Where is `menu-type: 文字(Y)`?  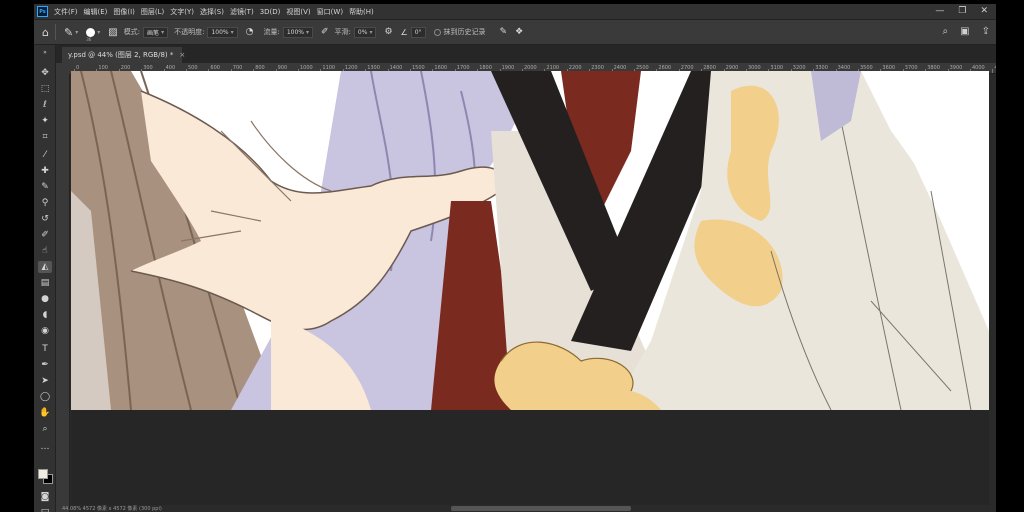
menu-type: 文字(Y) is located at coordinates (182, 12).